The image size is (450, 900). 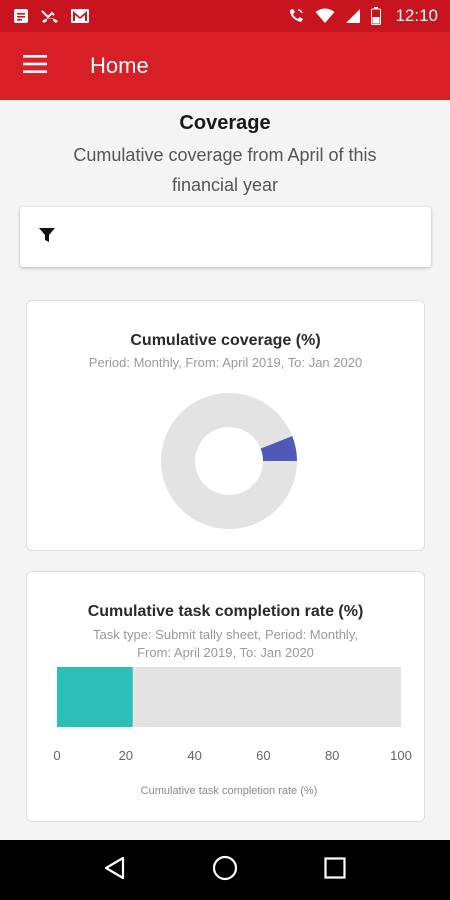 What do you see at coordinates (225, 16) in the screenshot?
I see `status-bar: 12:10` at bounding box center [225, 16].